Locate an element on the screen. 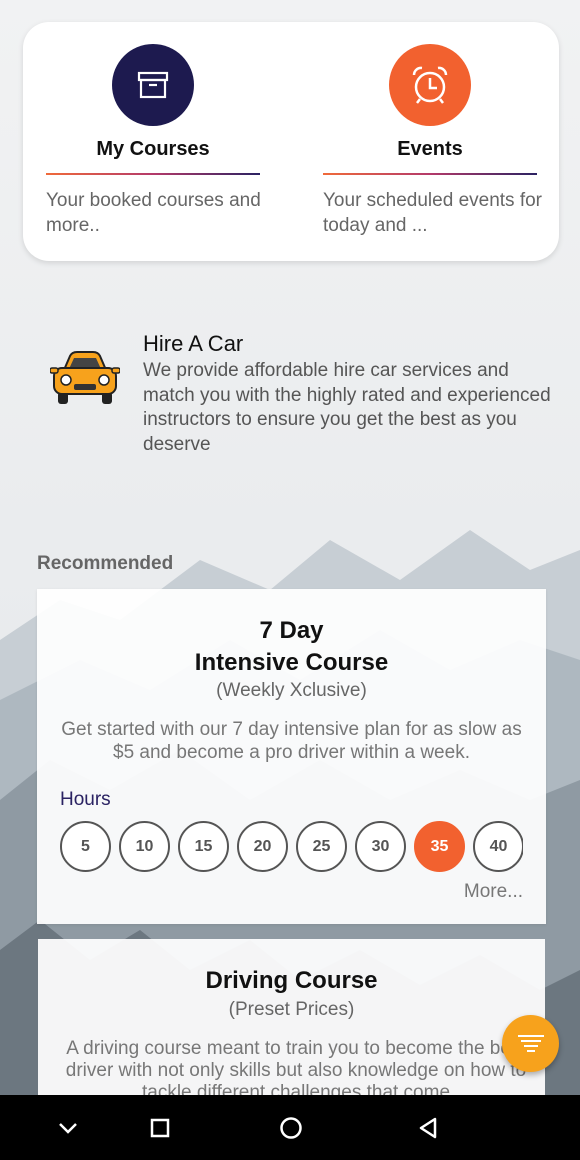  system-nav-bar is located at coordinates (290, 1127).